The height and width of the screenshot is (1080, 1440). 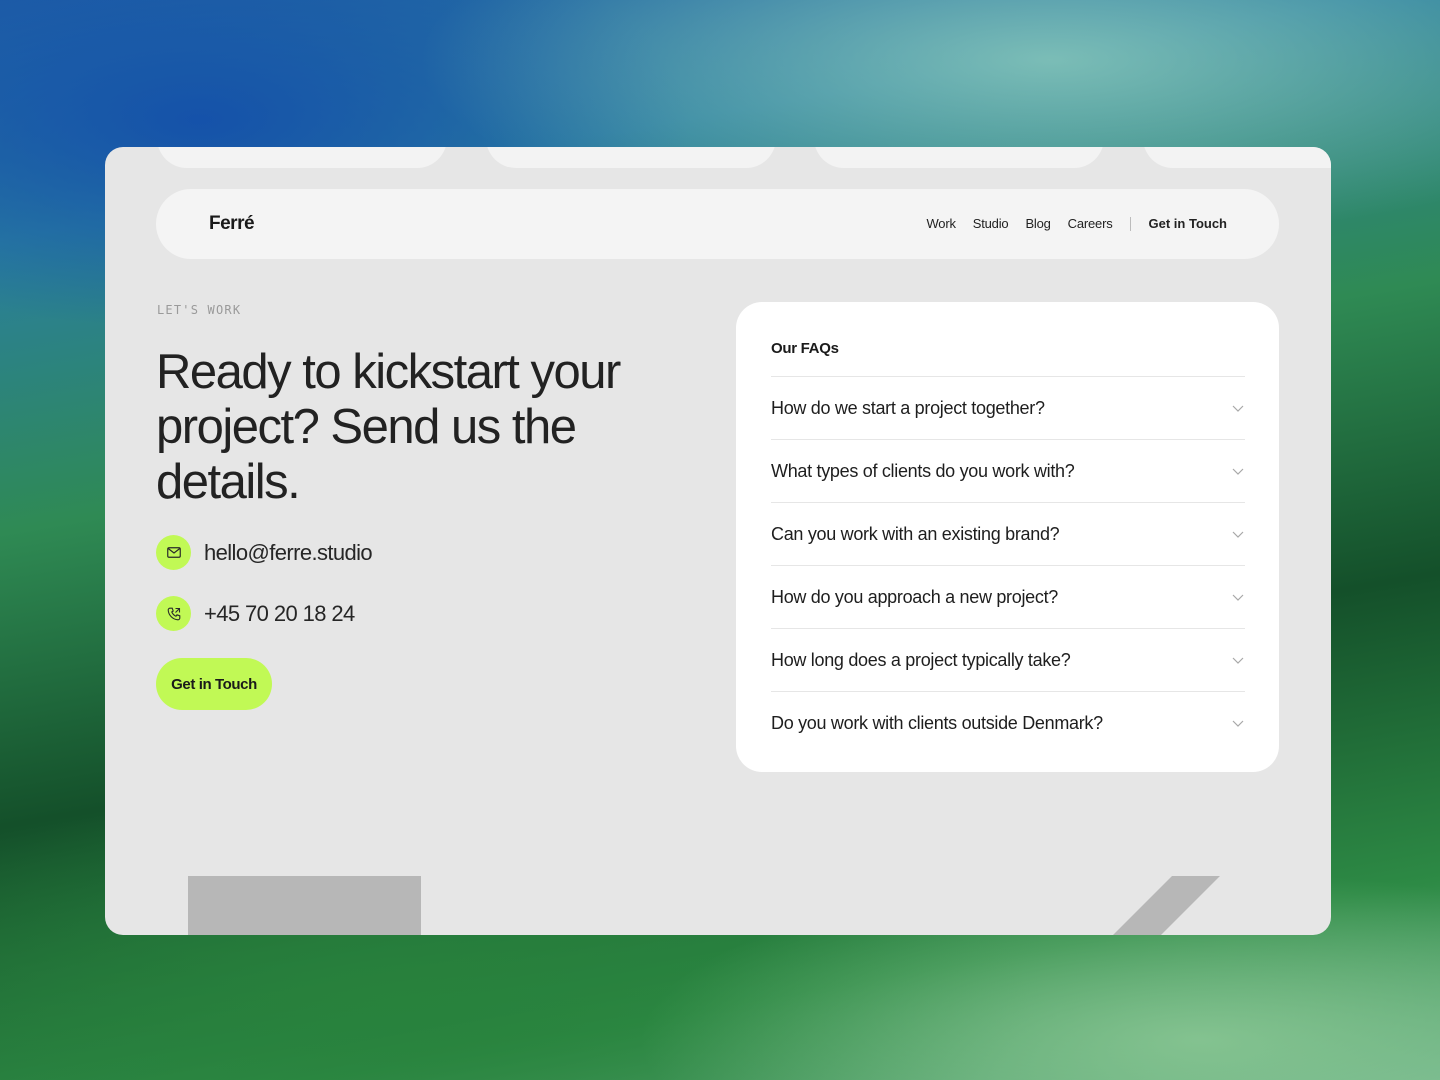 What do you see at coordinates (1090, 223) in the screenshot?
I see `nav-link-careers: Careers` at bounding box center [1090, 223].